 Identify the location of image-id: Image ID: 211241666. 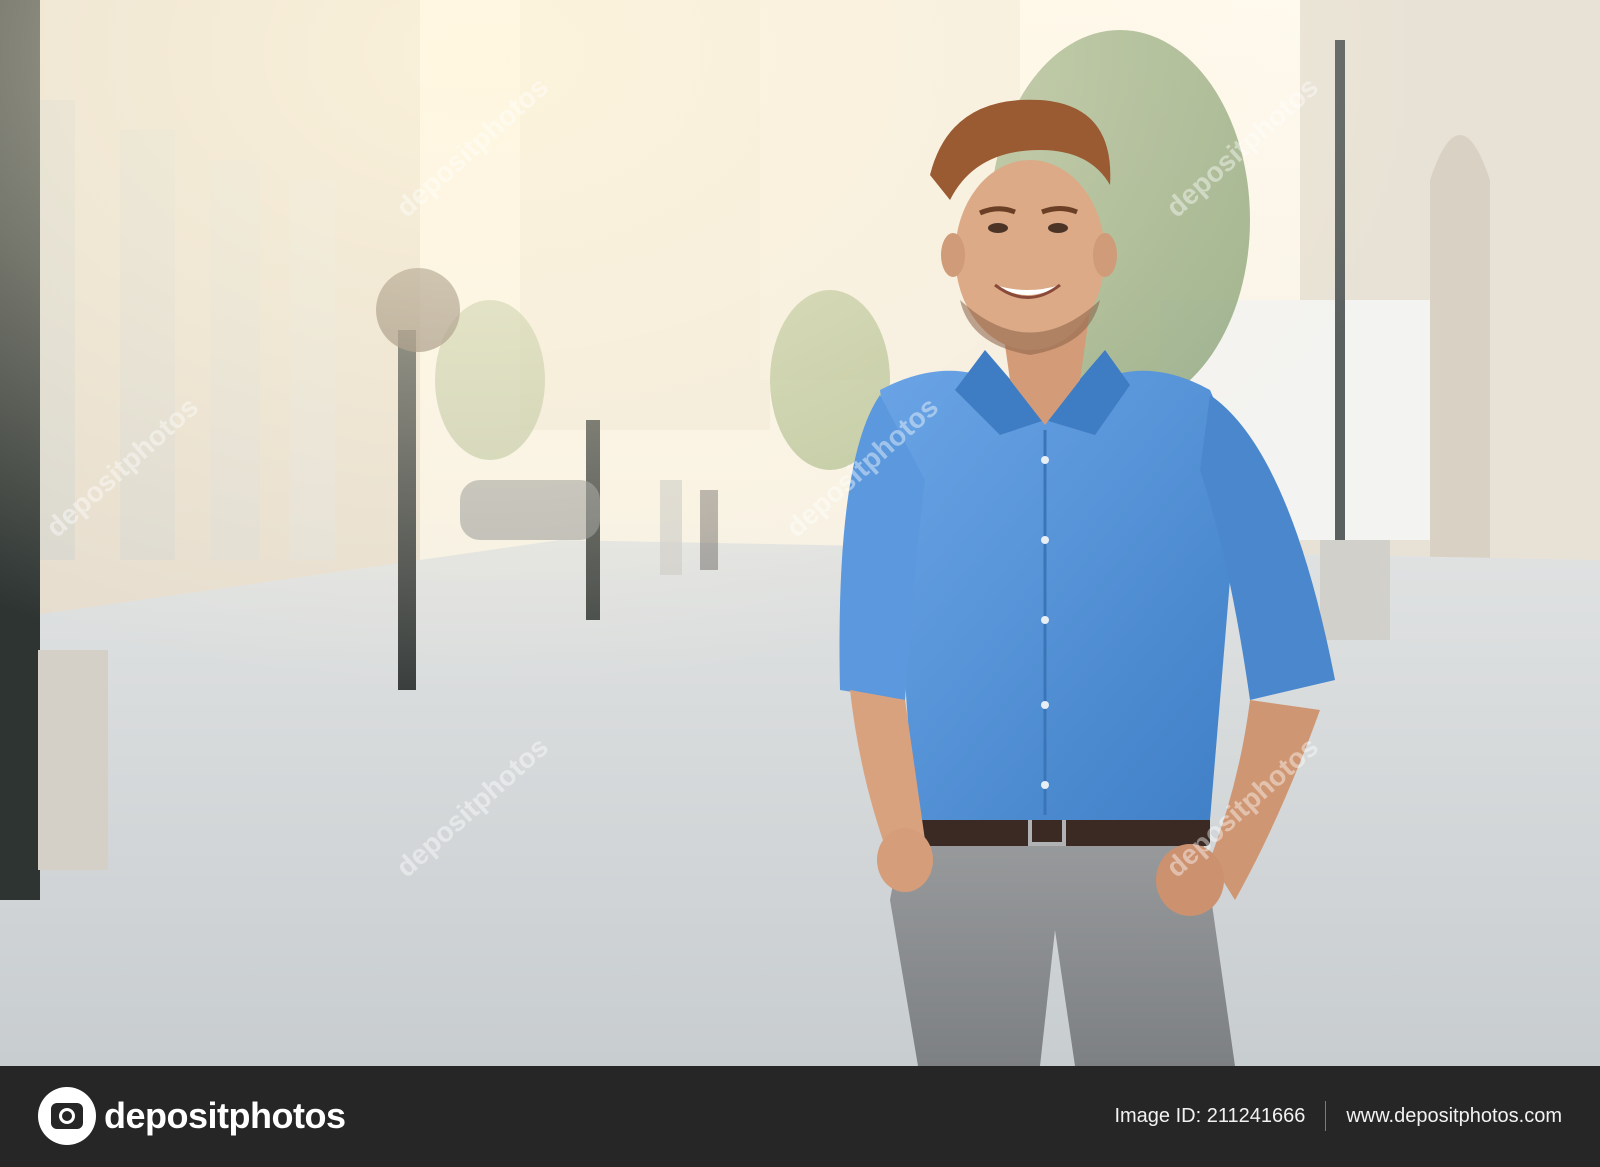
(1210, 1115).